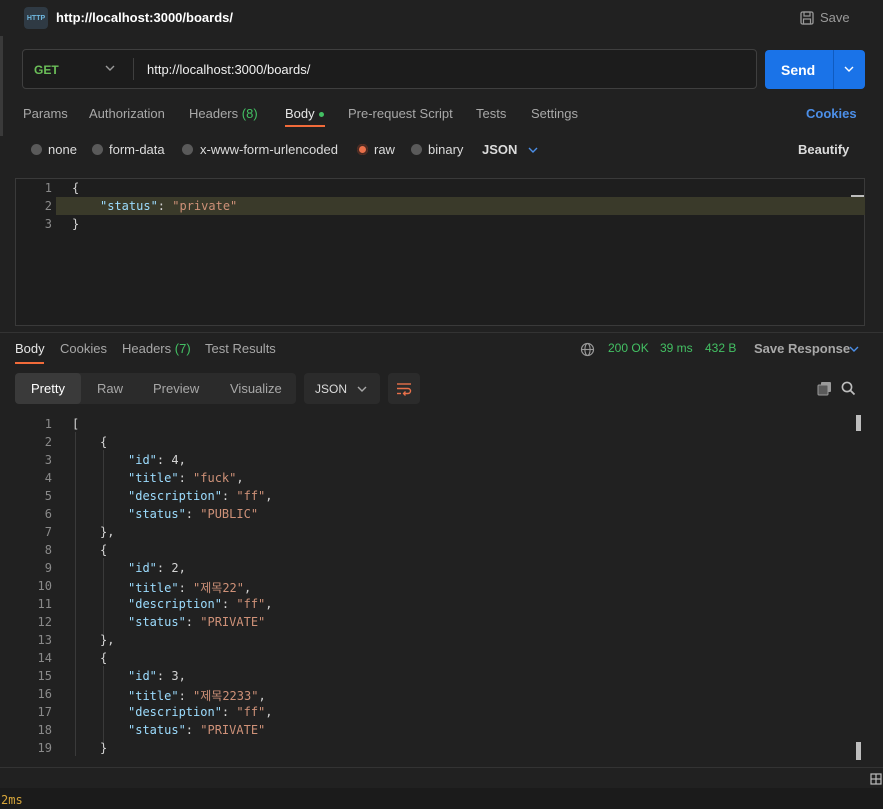  What do you see at coordinates (196, 622) in the screenshot?
I see `code-line: "status": "PRIVATE"` at bounding box center [196, 622].